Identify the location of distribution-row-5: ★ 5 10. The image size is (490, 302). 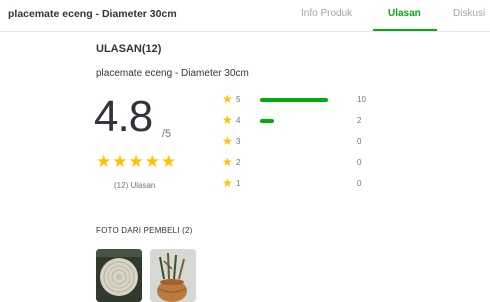
(307, 99).